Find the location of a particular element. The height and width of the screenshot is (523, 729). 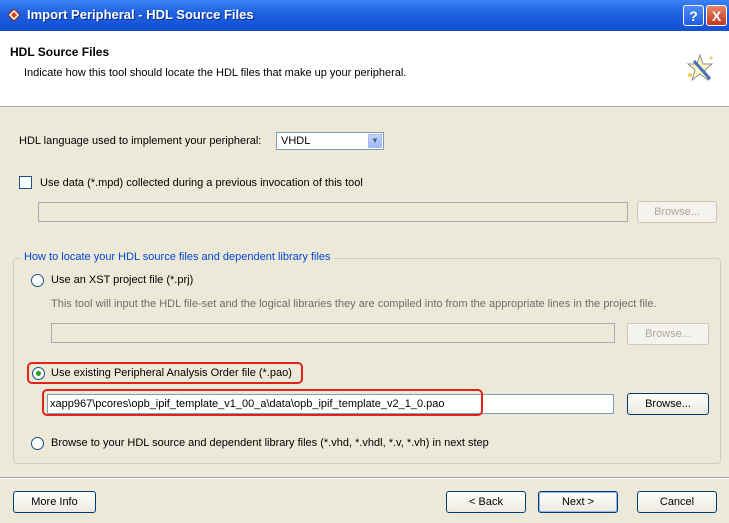

use-mpd-checkbox is located at coordinates (25, 182).